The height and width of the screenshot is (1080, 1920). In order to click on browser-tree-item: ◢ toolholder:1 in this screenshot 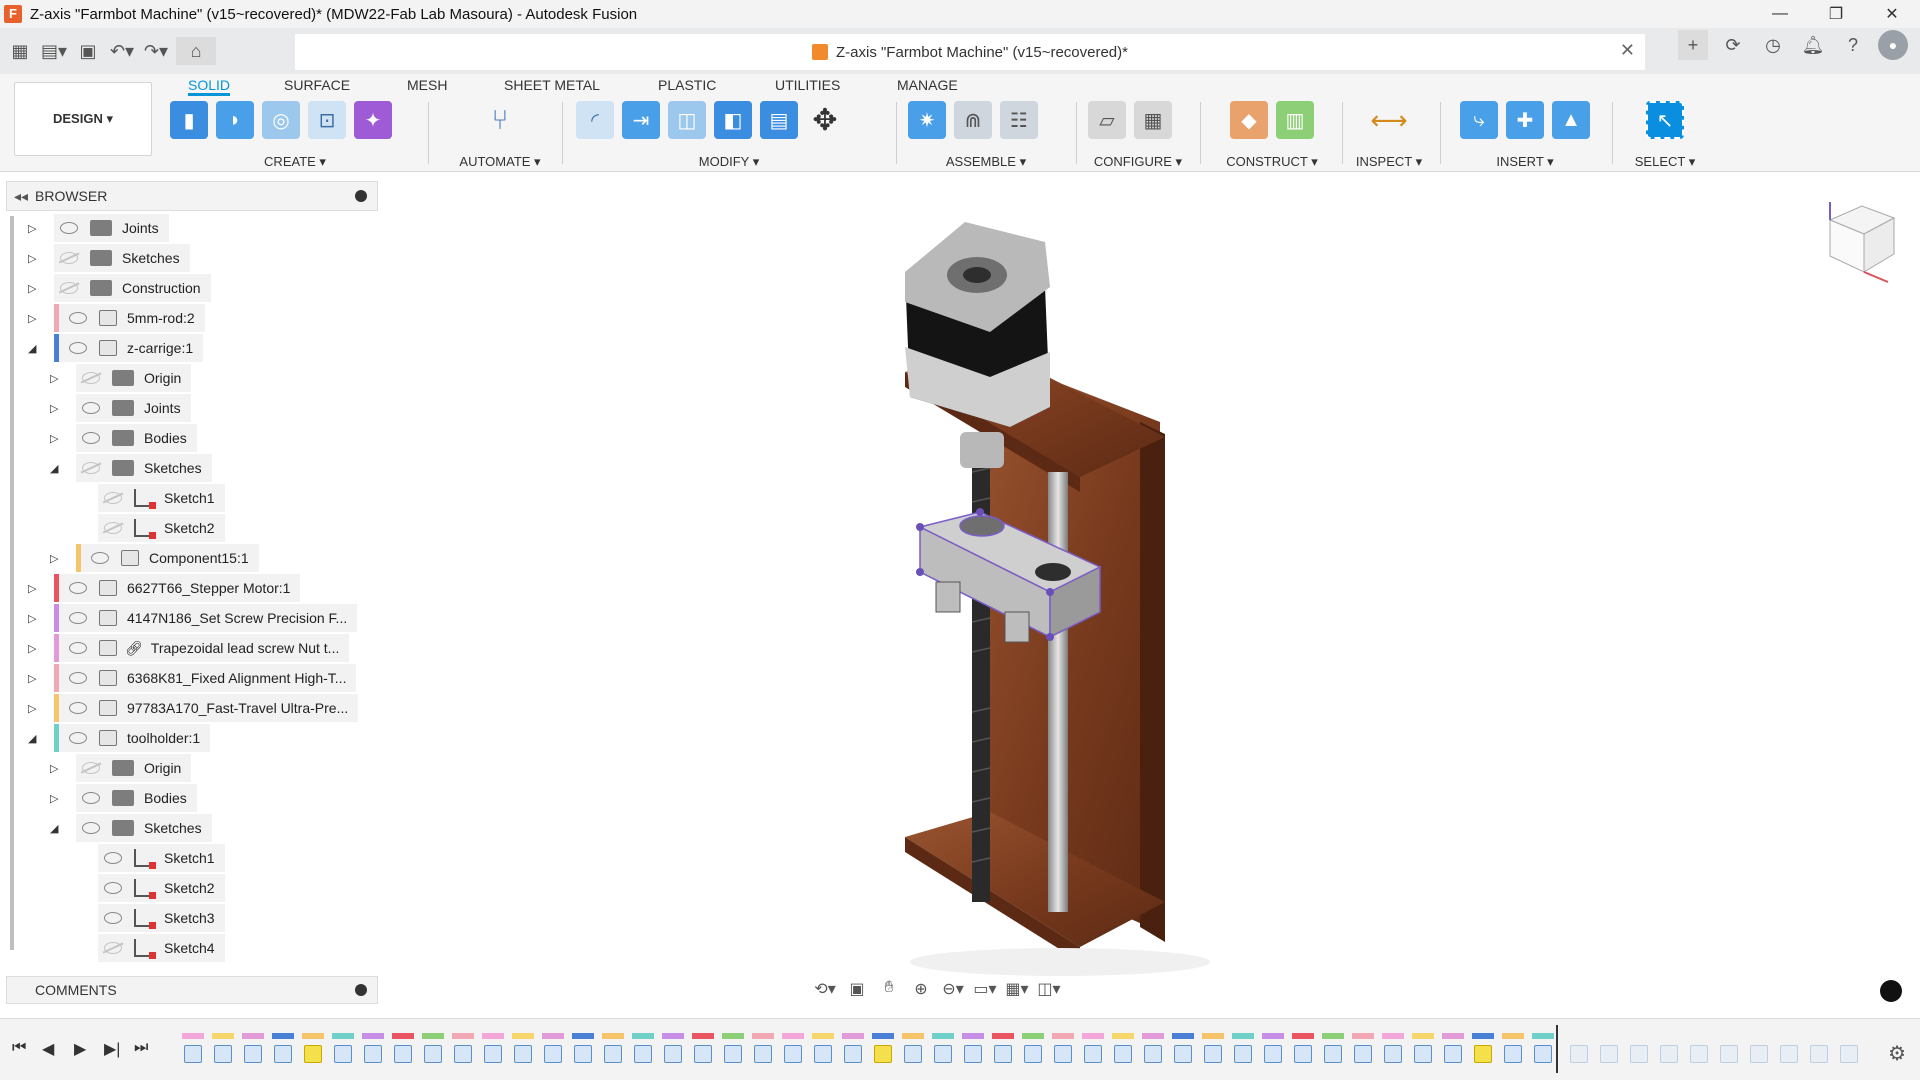, I will do `click(119, 738)`.